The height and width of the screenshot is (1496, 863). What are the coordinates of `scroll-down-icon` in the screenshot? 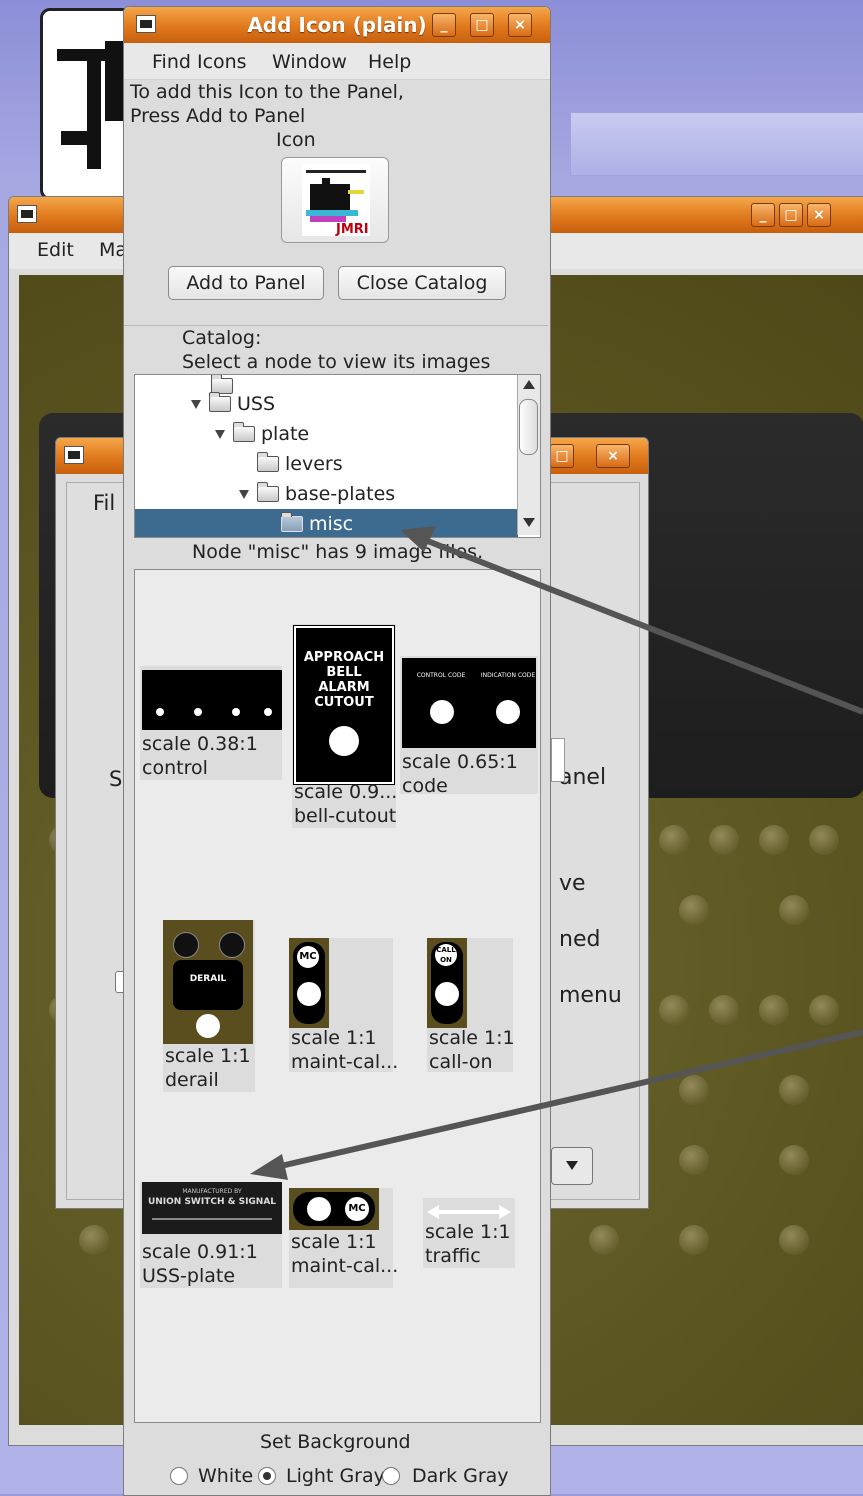 It's located at (529, 522).